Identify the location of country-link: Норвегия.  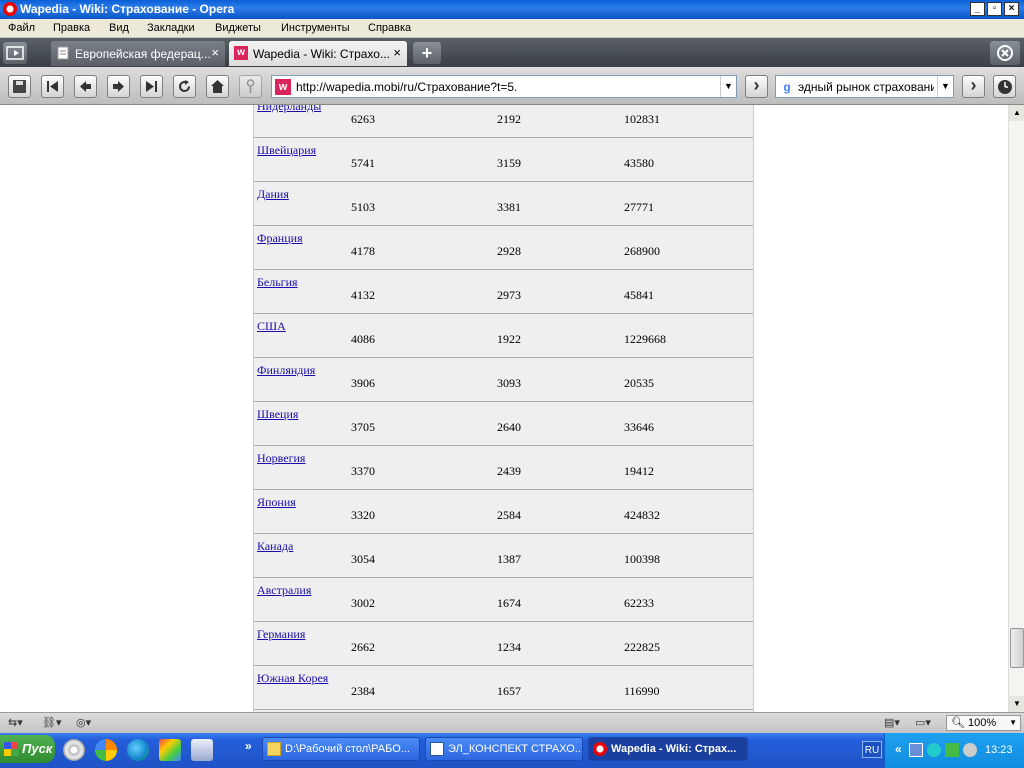
(281, 458).